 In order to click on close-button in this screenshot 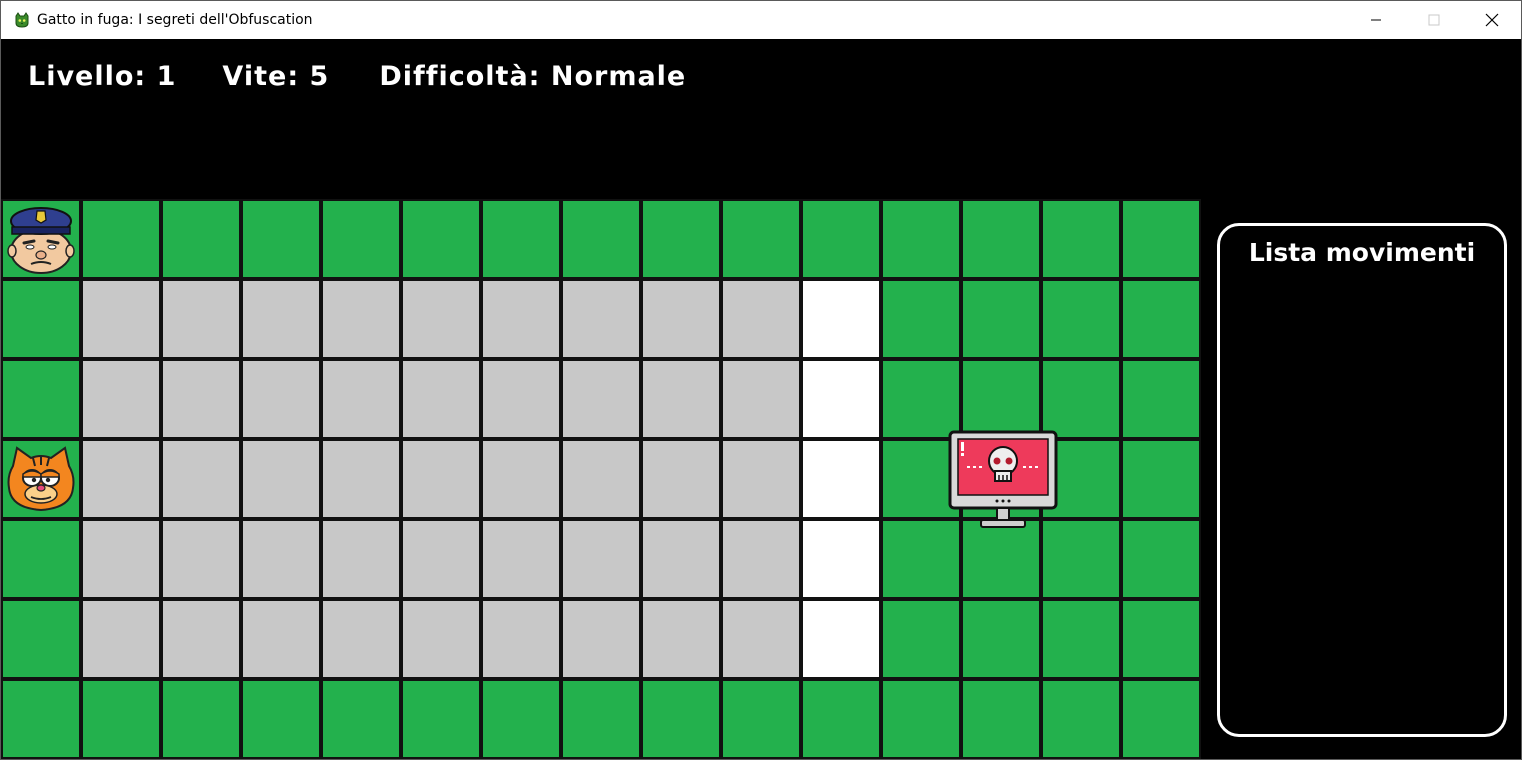, I will do `click(1492, 20)`.